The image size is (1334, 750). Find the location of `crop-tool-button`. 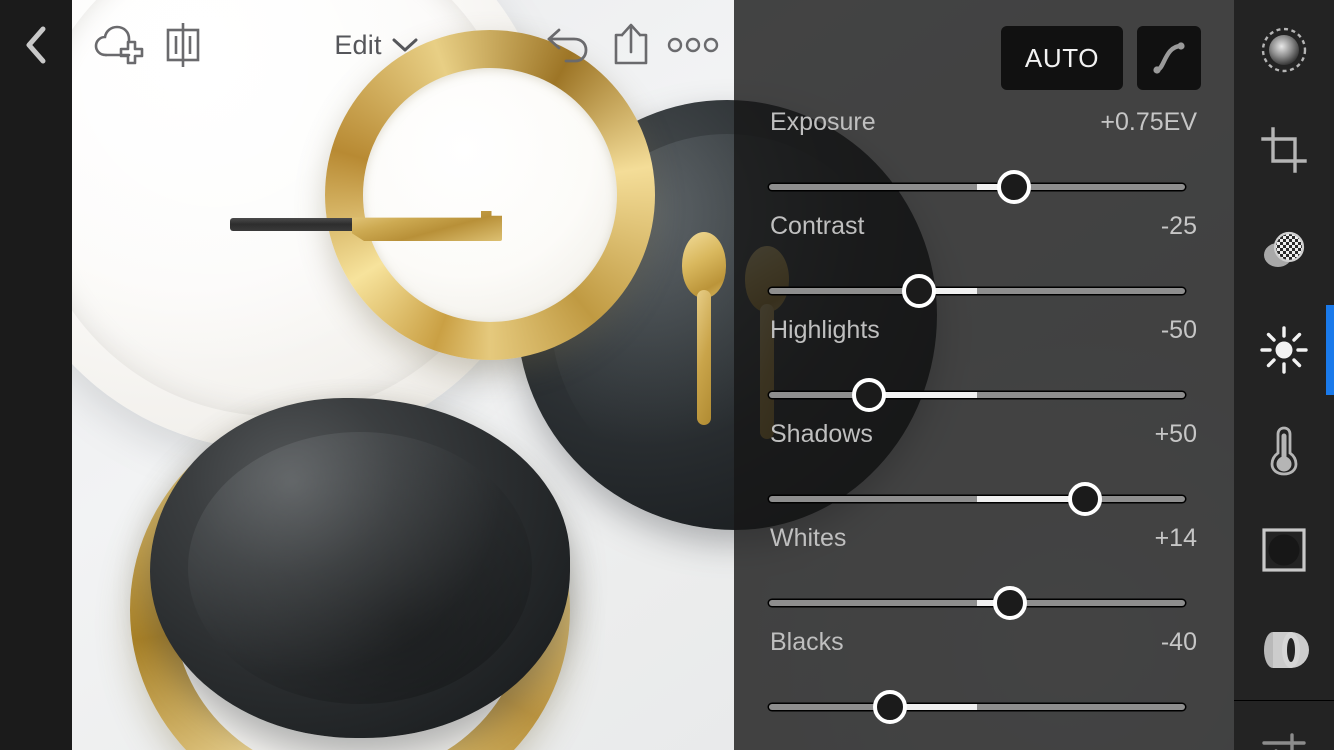

crop-tool-button is located at coordinates (1284, 150).